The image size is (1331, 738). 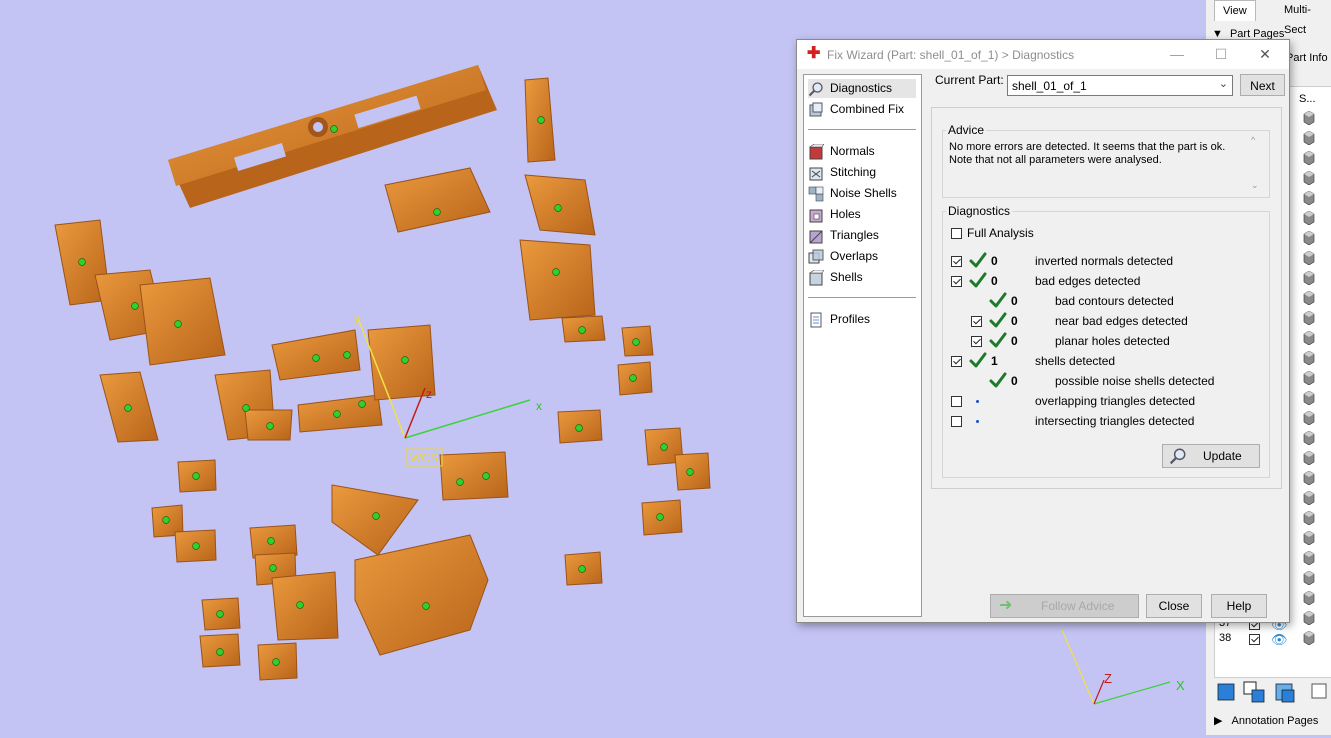 I want to click on nav-overlaps: Overlaps, so click(x=862, y=256).